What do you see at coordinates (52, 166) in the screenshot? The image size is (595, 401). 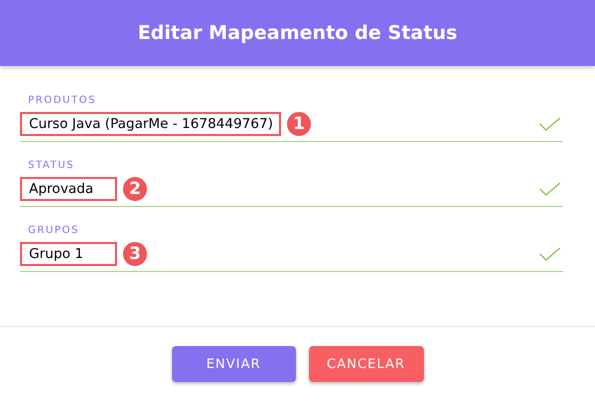 I see `field-label: STATUS` at bounding box center [52, 166].